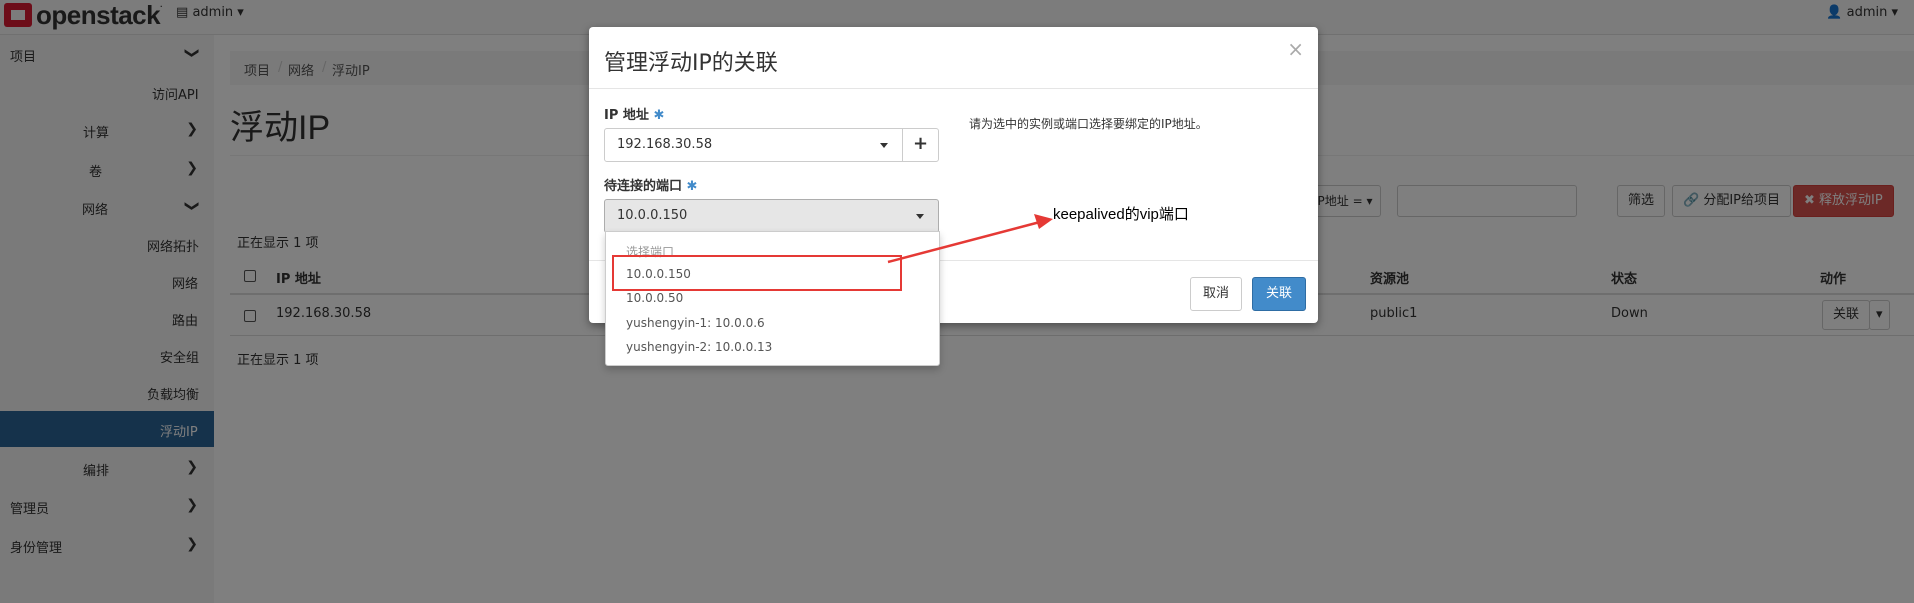  I want to click on annotation-text: keepalived的vip端口, so click(1121, 214).